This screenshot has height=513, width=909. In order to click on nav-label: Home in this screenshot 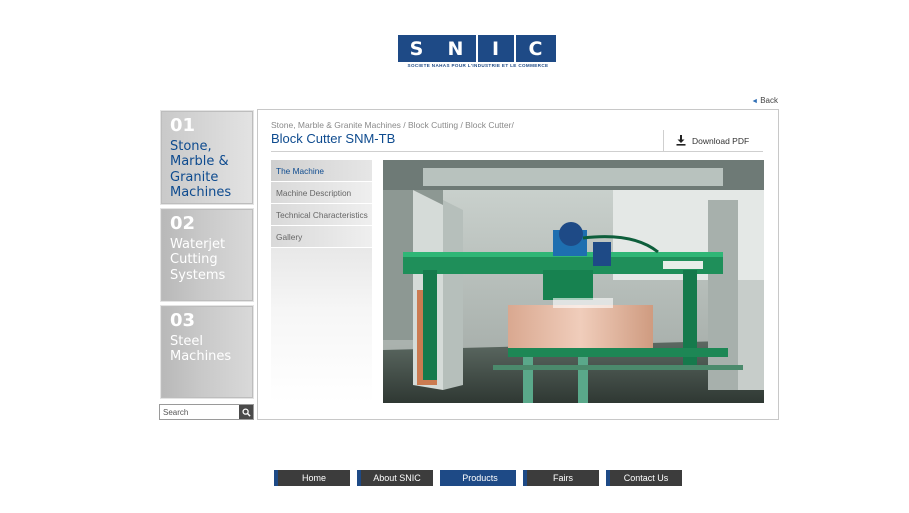, I will do `click(313, 478)`.